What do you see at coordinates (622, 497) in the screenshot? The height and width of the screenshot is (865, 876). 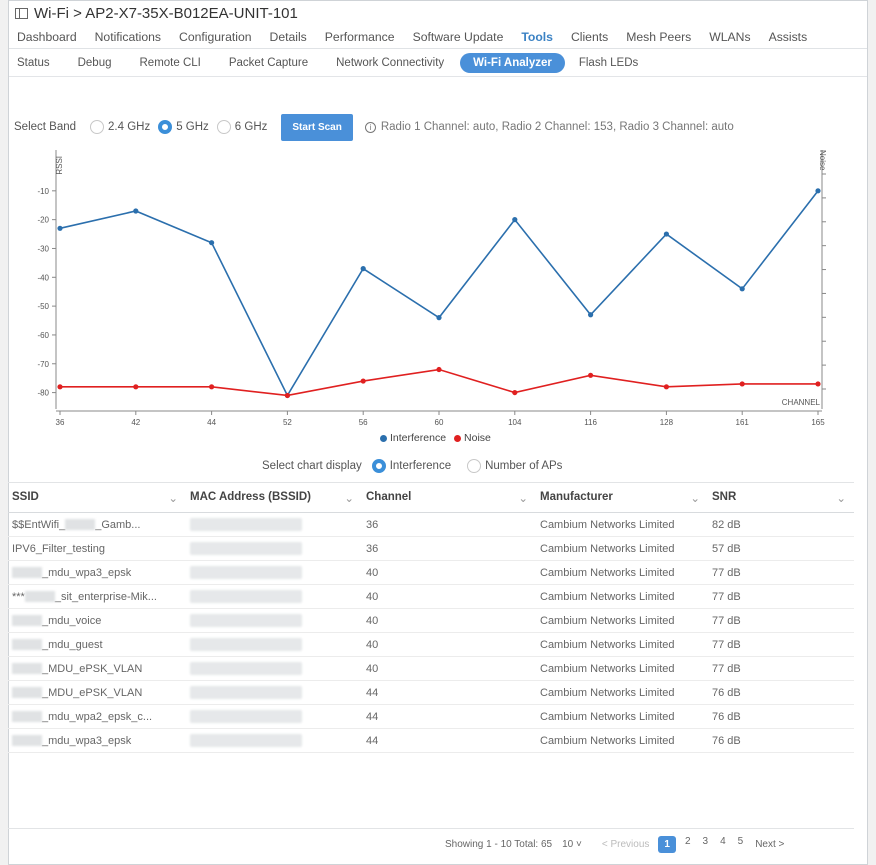 I see `col-manufacturer: Manufacturer ⌄` at bounding box center [622, 497].